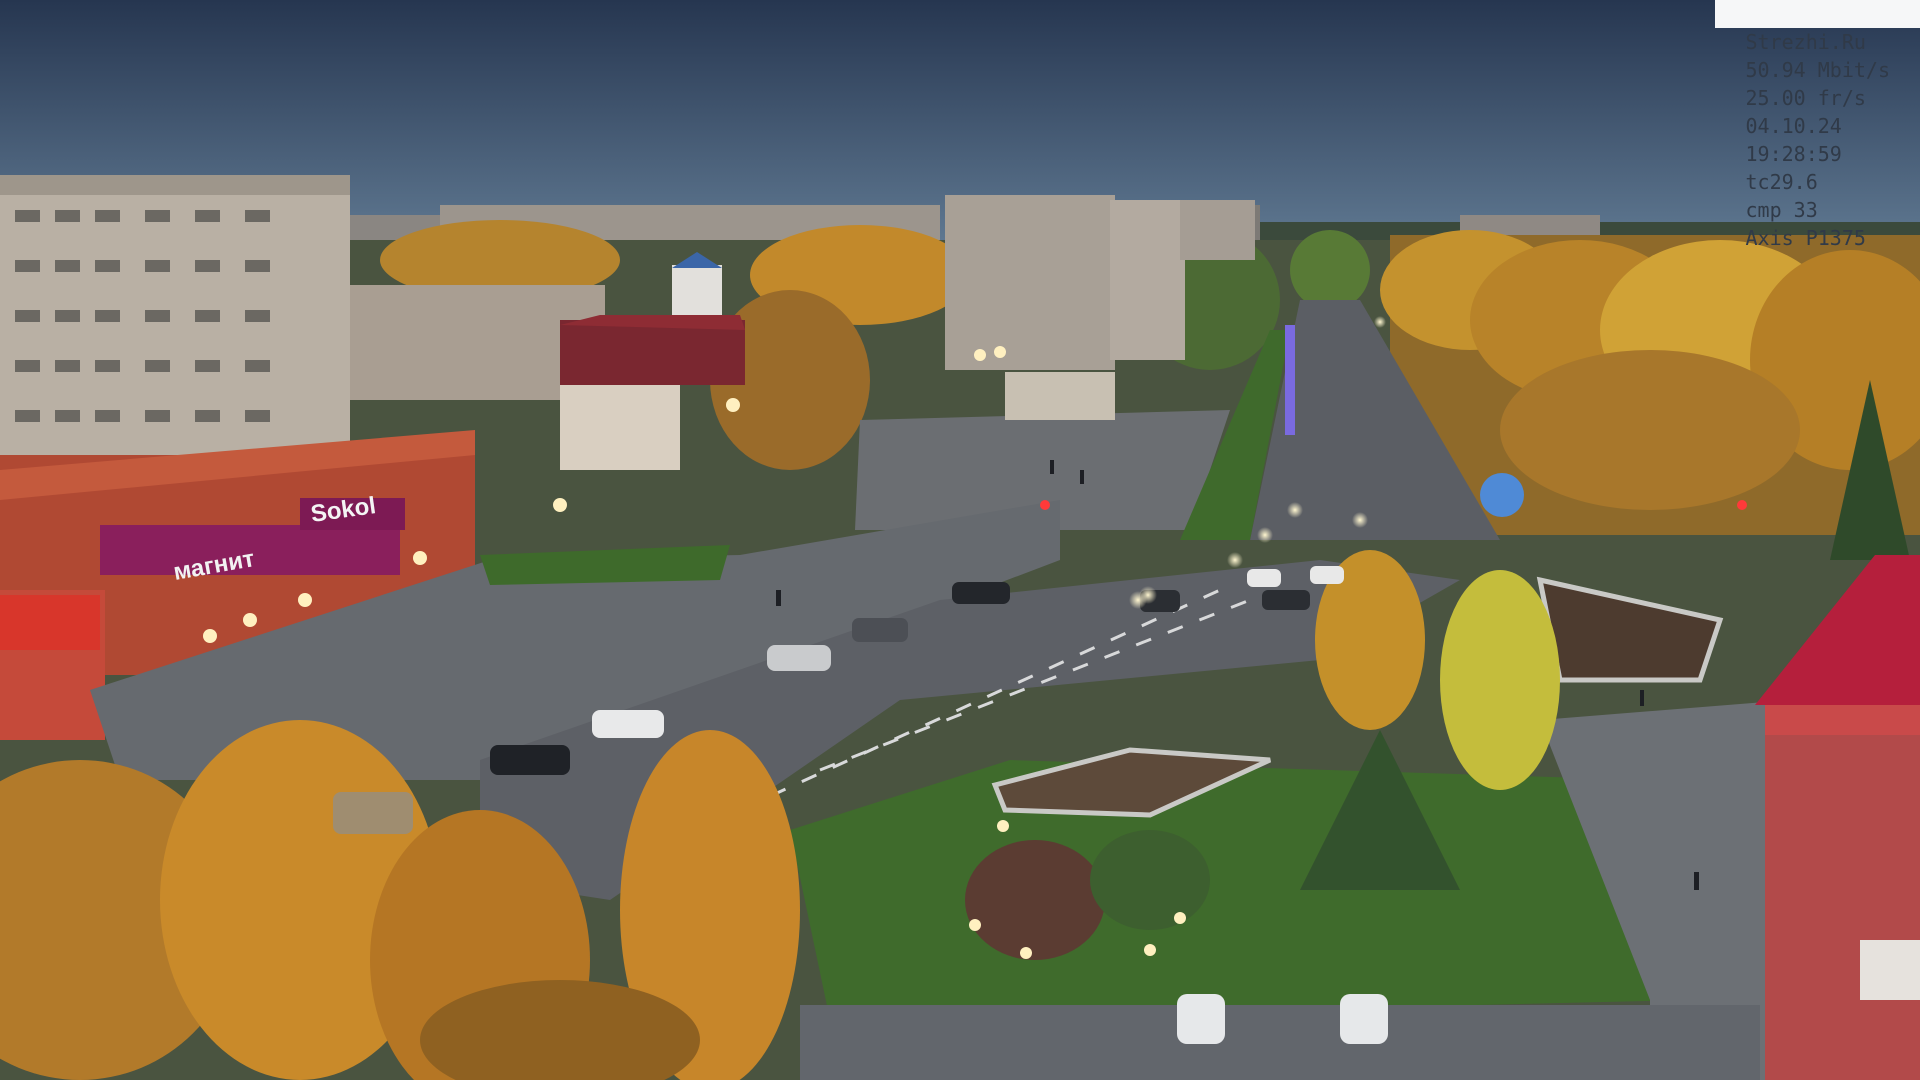 Image resolution: width=1920 pixels, height=1080 pixels. I want to click on overlay-camera-model: Axis P1375, so click(1805, 238).